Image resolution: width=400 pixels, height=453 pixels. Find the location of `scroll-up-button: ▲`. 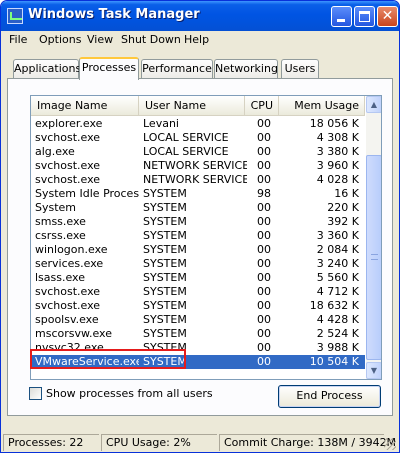

scroll-up-button: ▲ is located at coordinates (373, 104).